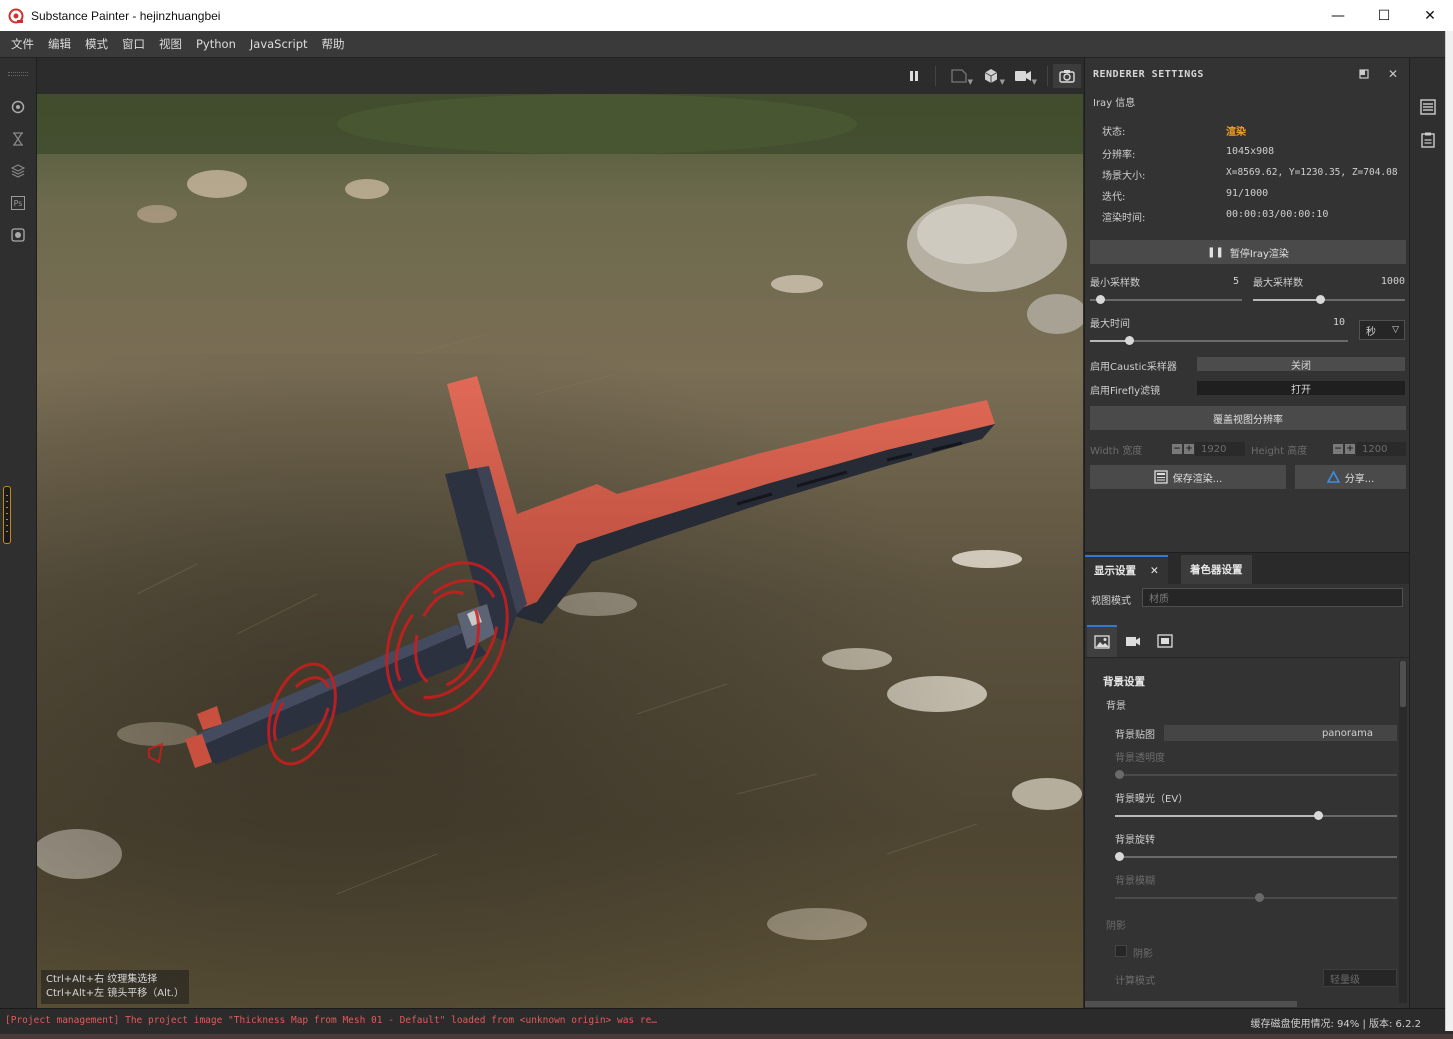 The height and width of the screenshot is (1039, 1453). I want to click on save-icon, so click(1161, 477).